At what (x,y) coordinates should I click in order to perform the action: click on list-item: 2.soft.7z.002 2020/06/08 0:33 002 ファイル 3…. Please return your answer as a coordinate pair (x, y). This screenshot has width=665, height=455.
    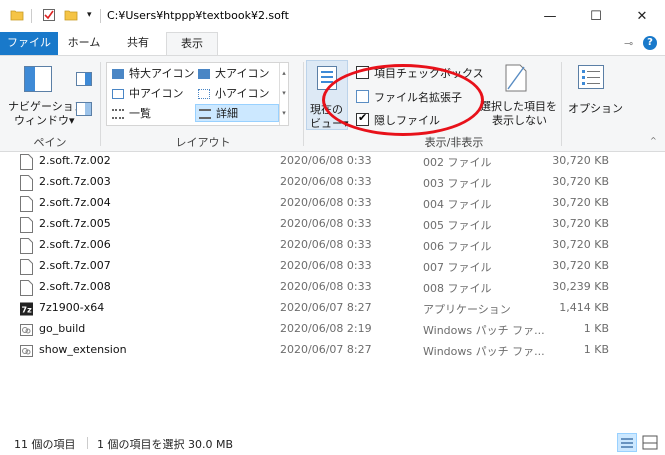
    Looking at the image, I should click on (314, 162).